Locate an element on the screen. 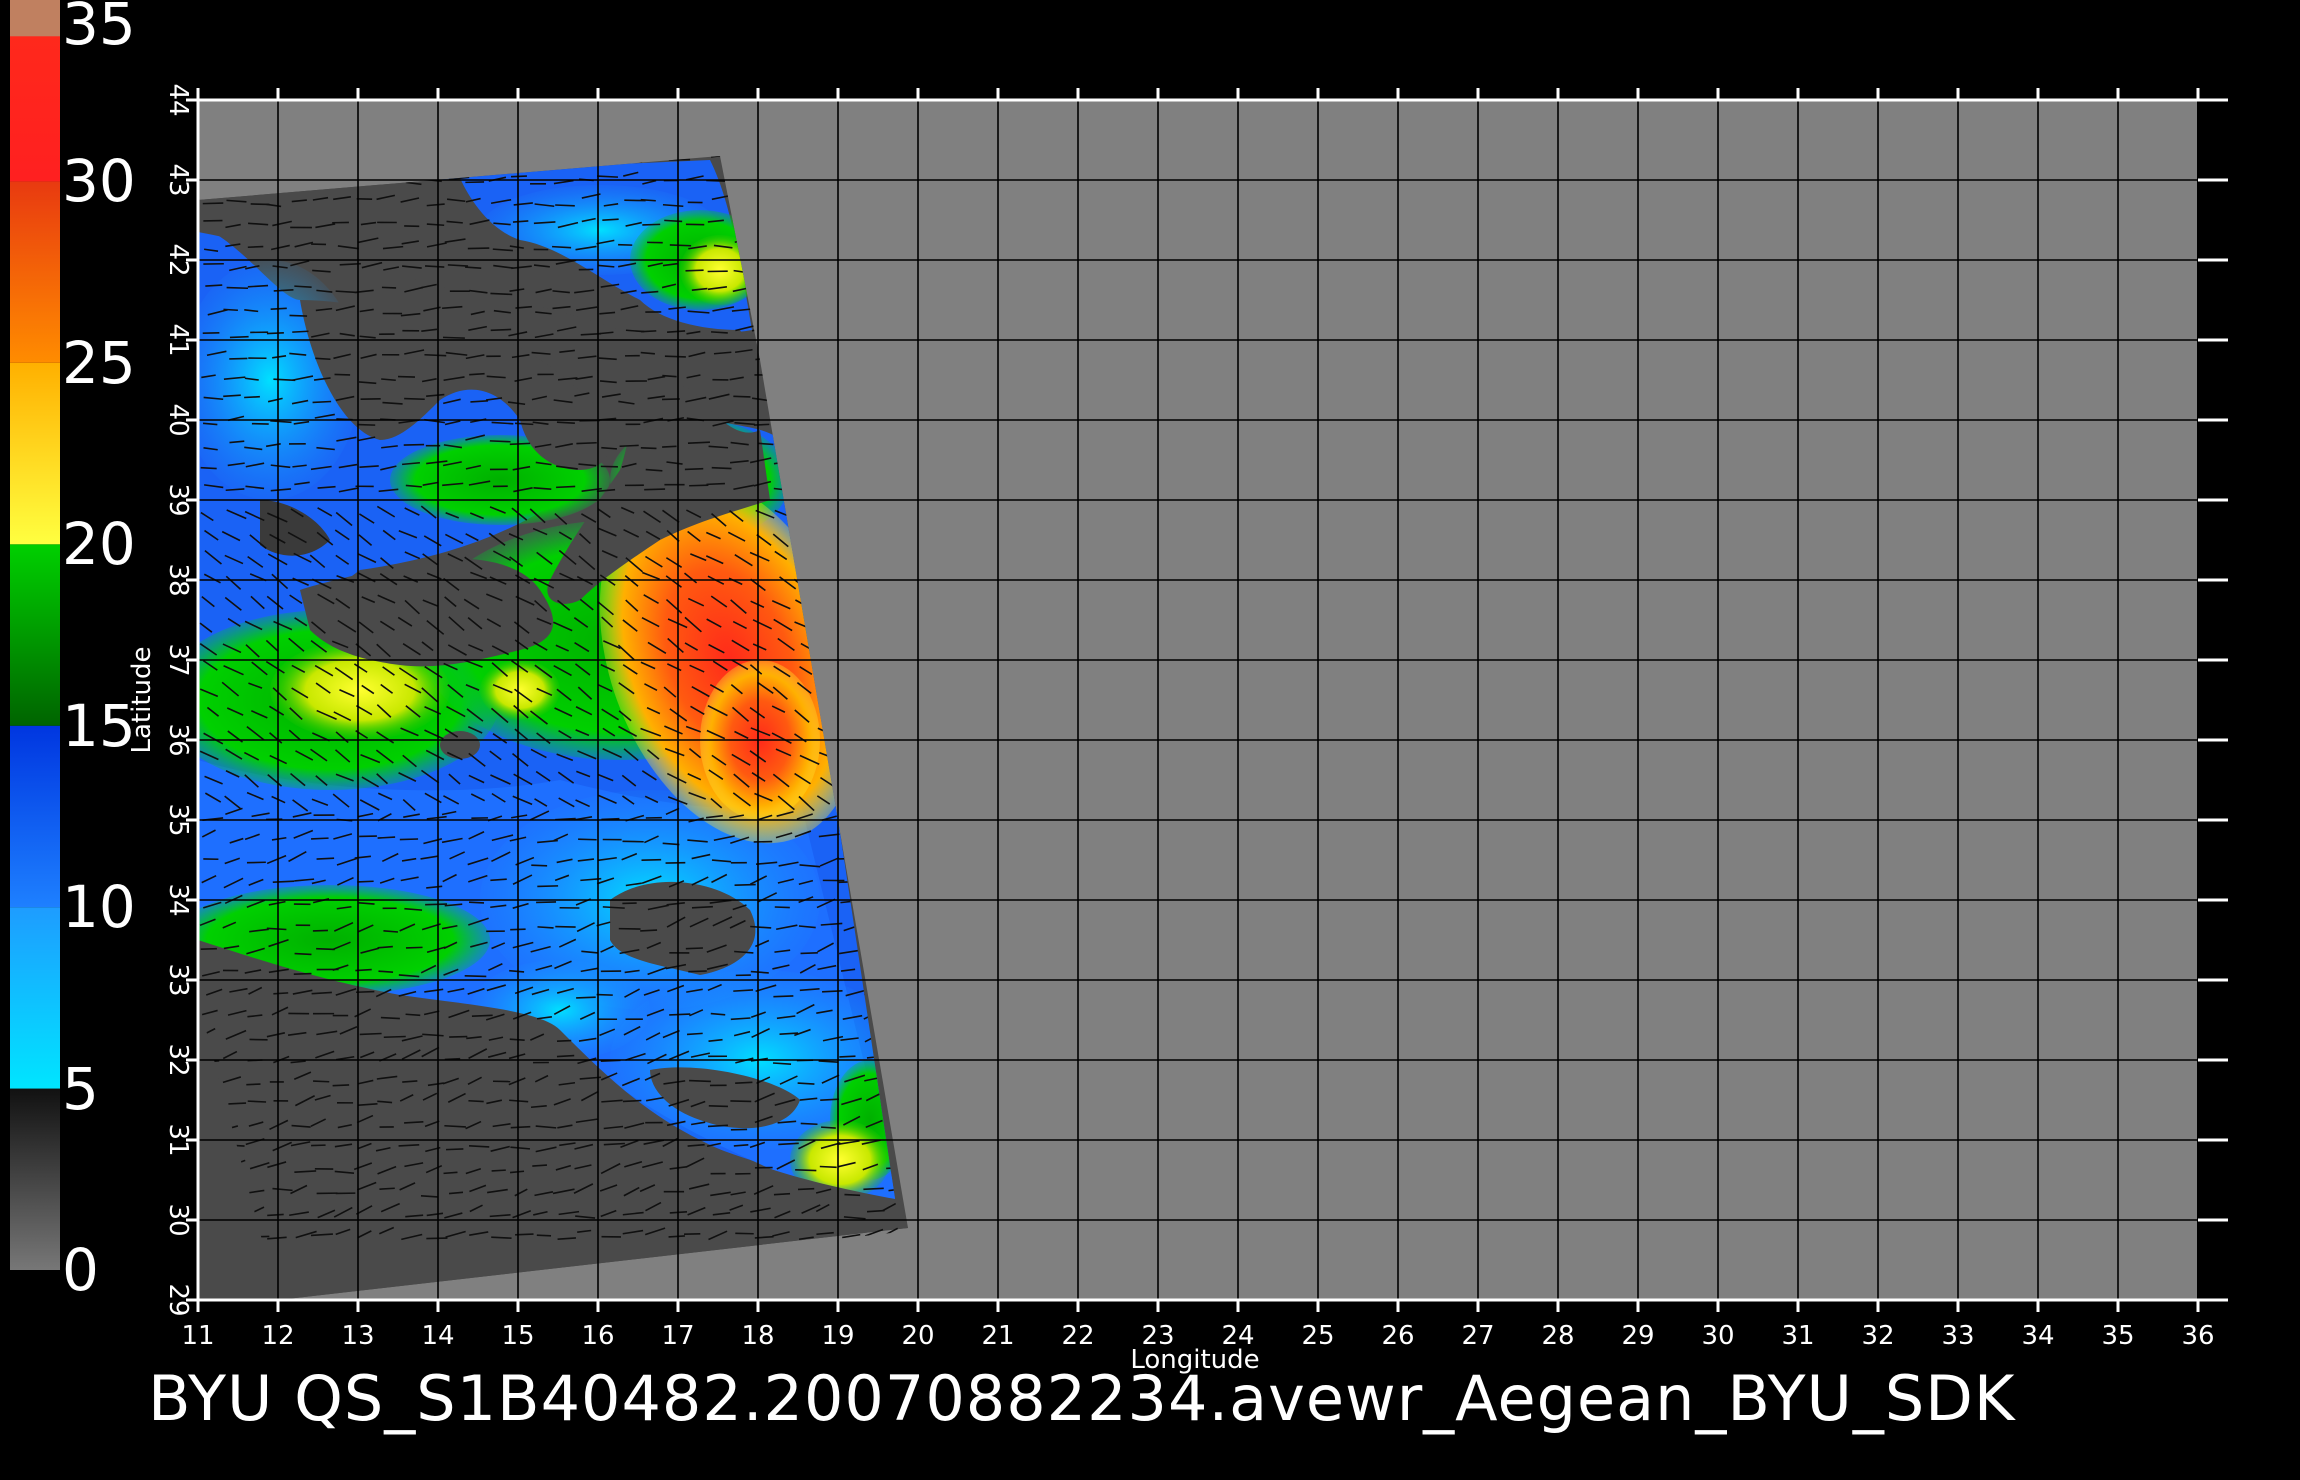  y-tick-label: 31 is located at coordinates (178, 1139).